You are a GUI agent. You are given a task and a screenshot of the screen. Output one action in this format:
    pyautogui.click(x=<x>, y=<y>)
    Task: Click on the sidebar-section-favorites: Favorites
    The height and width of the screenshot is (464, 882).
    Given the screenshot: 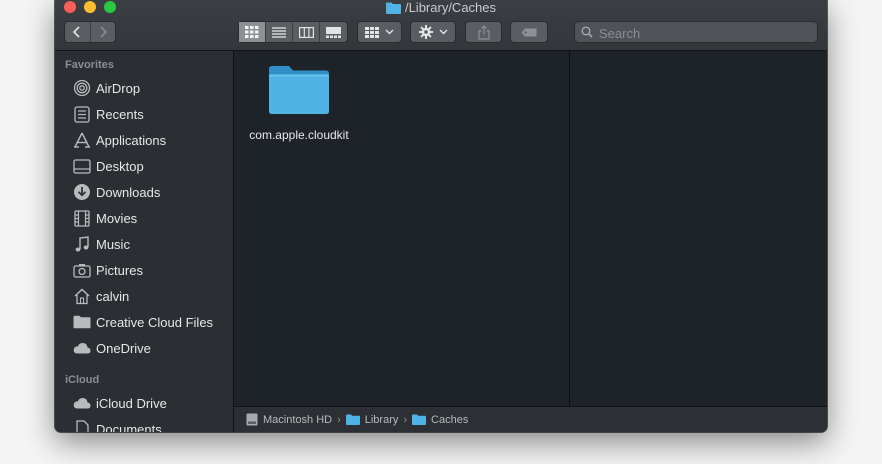 What is the action you would take?
    pyautogui.click(x=89, y=65)
    